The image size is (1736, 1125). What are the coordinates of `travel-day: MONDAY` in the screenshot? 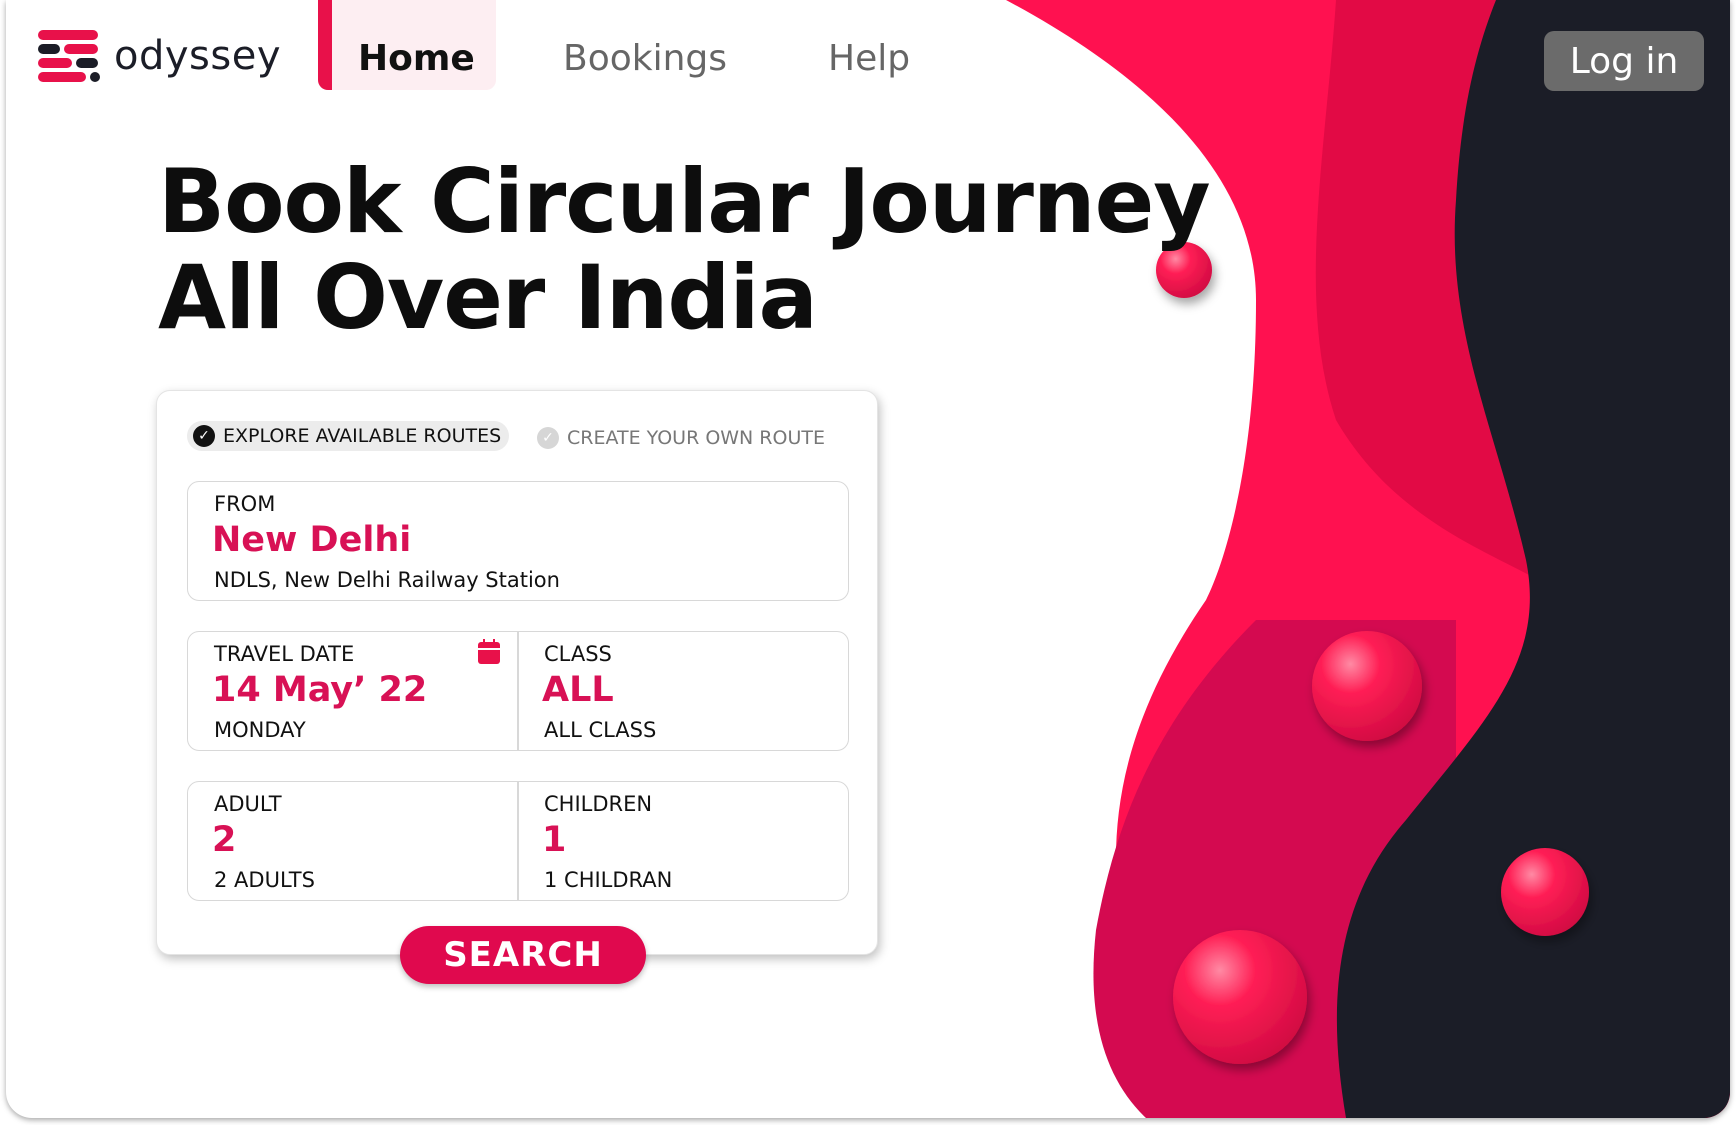 It's located at (260, 730).